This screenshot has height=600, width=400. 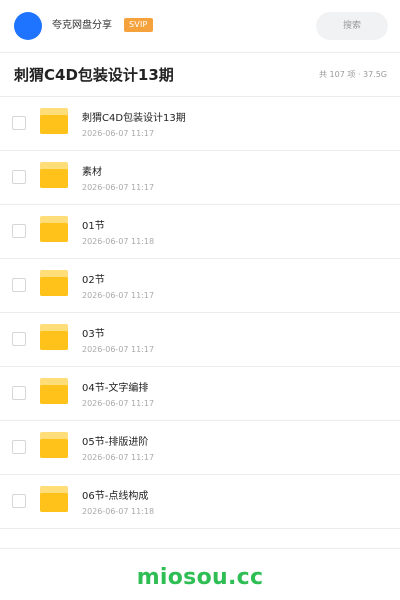 I want to click on file-name: 06节-点线构成, so click(x=115, y=496).